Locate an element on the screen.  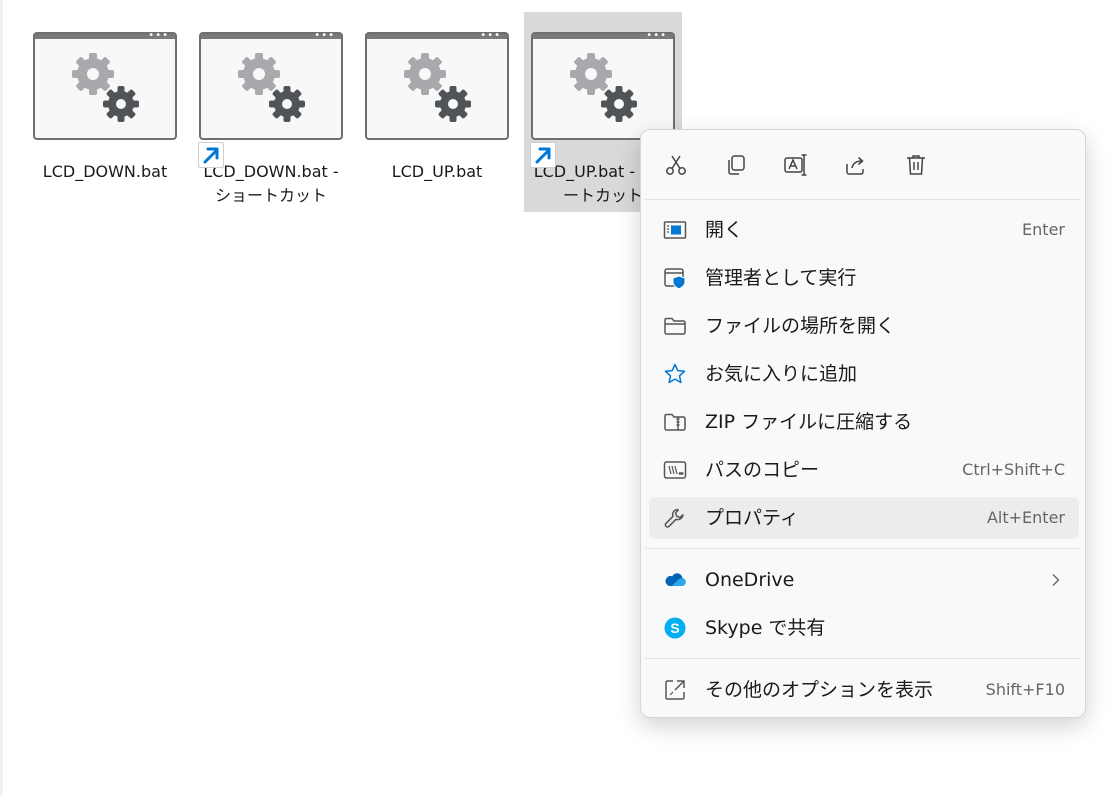
file-item-lcd-up: ••• LCD_UP.bat is located at coordinates (437, 112).